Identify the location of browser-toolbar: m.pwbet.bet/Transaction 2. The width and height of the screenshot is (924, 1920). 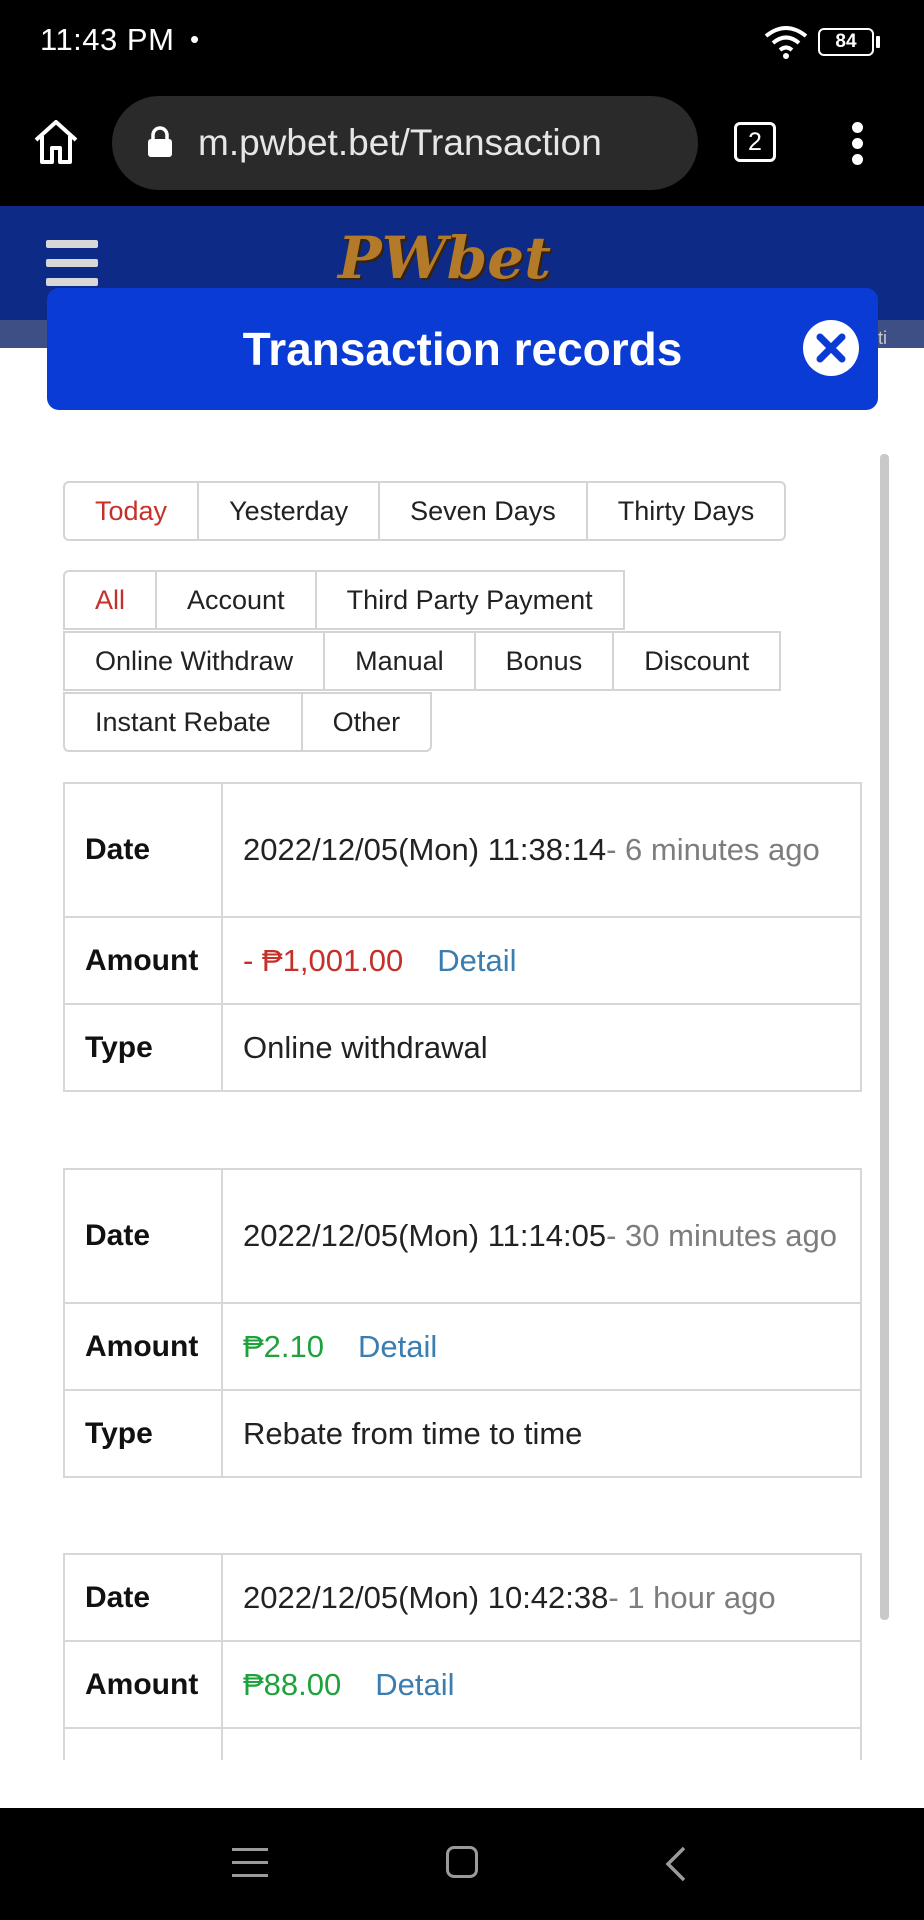
(462, 146).